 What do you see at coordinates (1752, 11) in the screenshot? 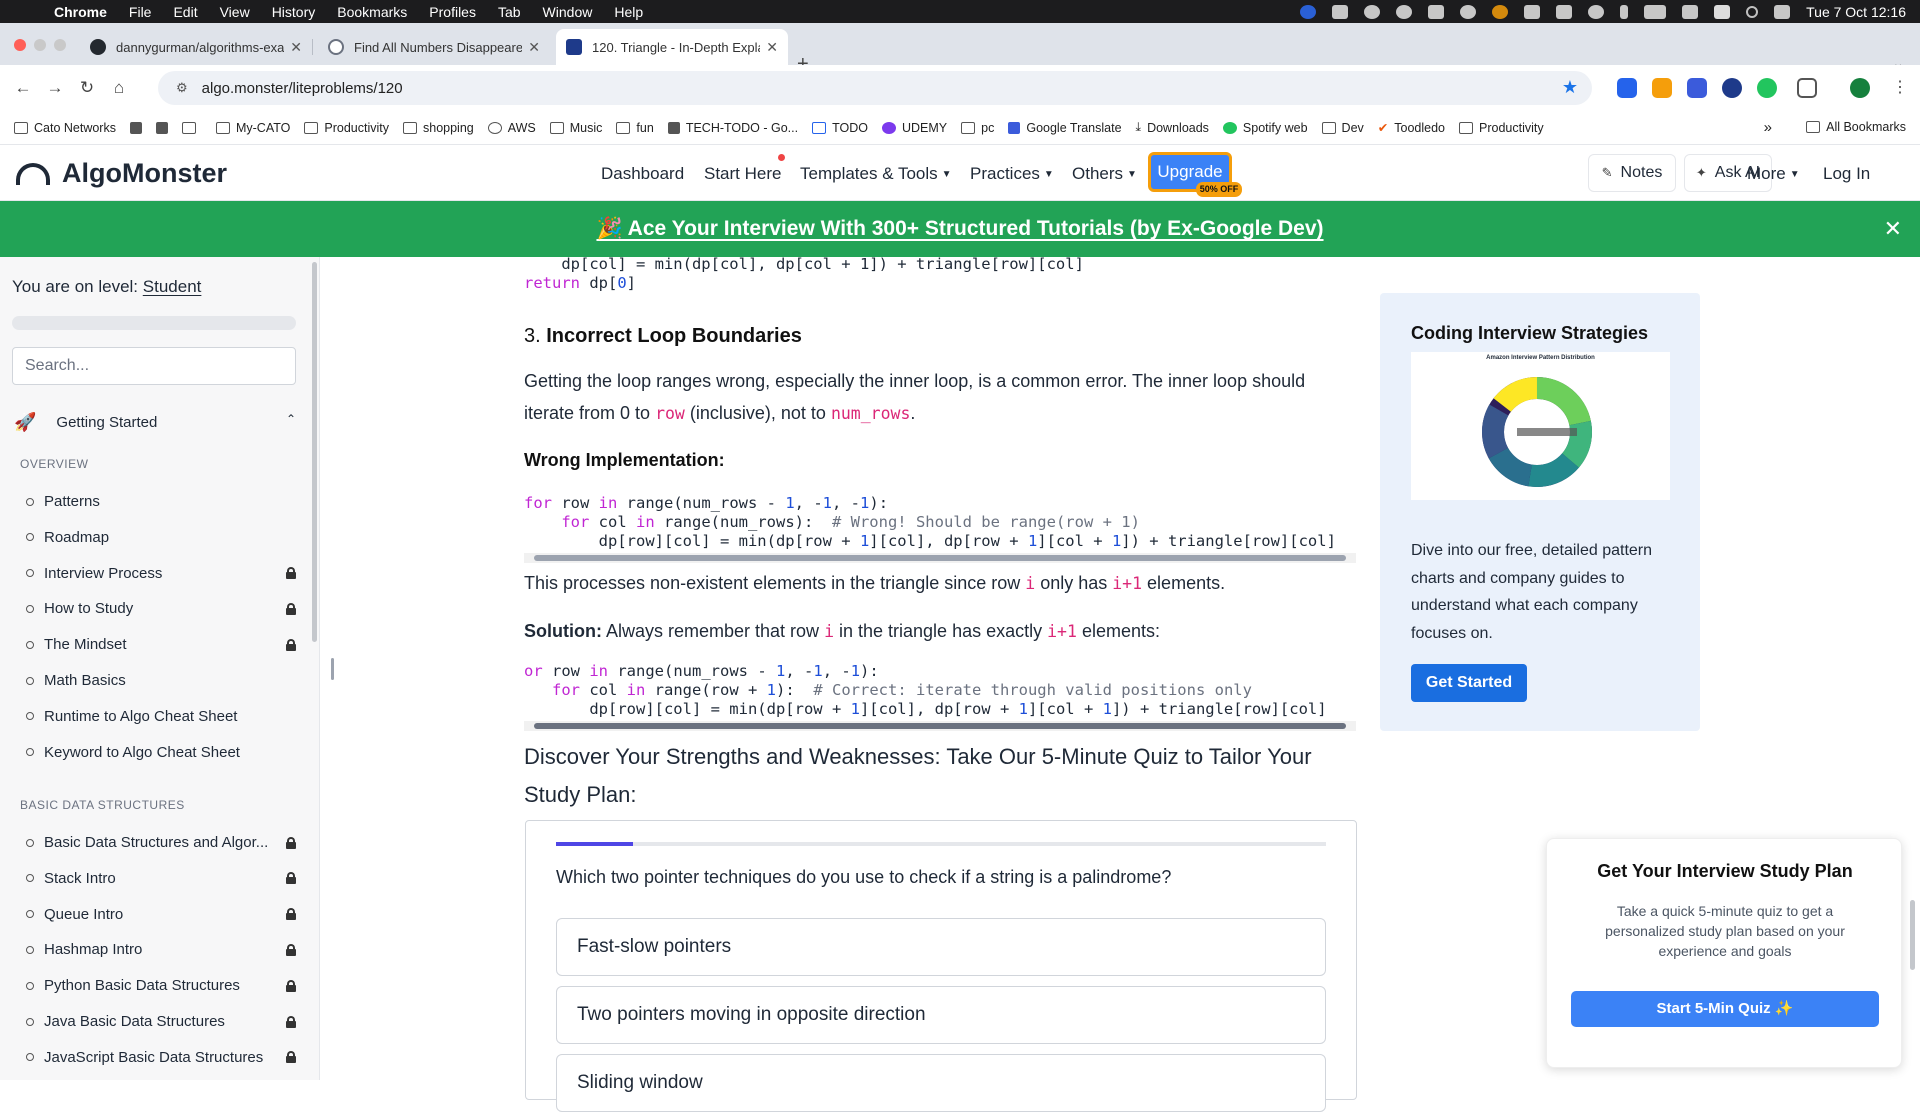
I see `spotlight-search-icon` at bounding box center [1752, 11].